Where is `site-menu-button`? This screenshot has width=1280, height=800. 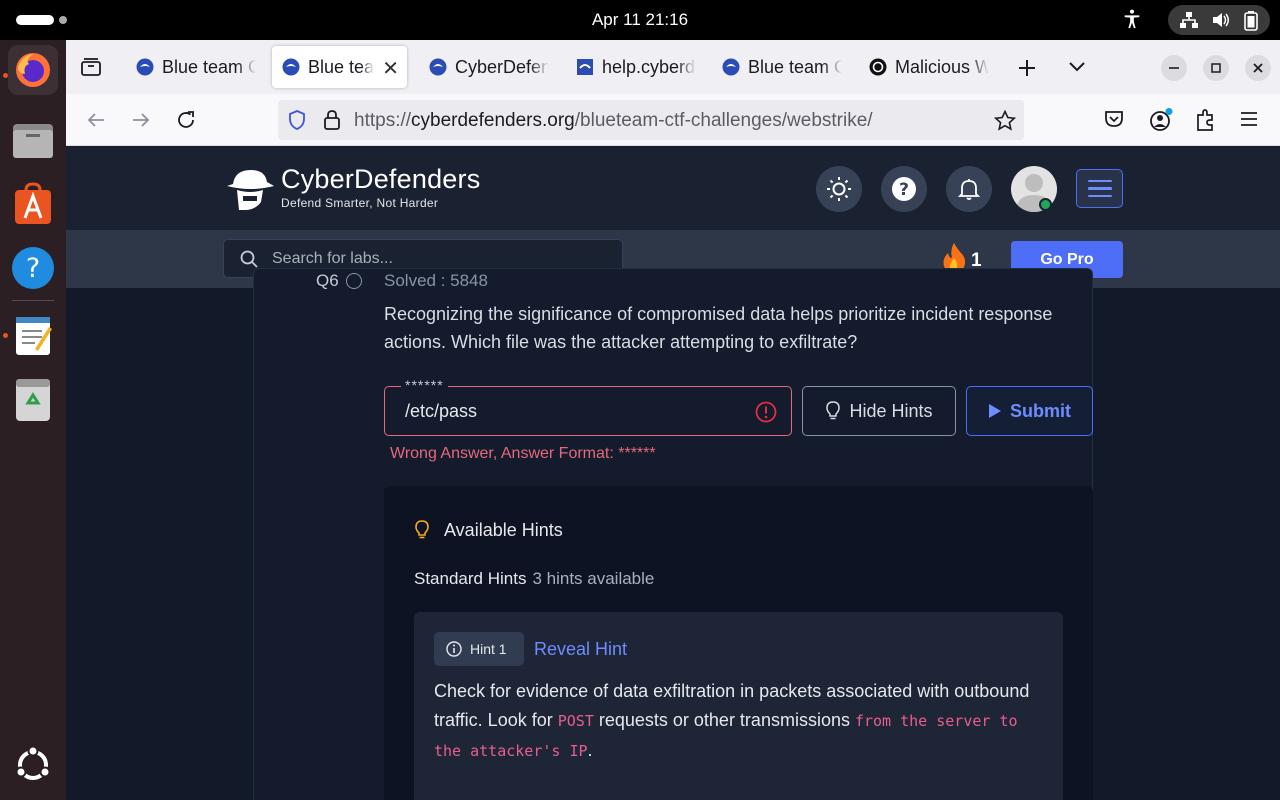 site-menu-button is located at coordinates (1099, 188).